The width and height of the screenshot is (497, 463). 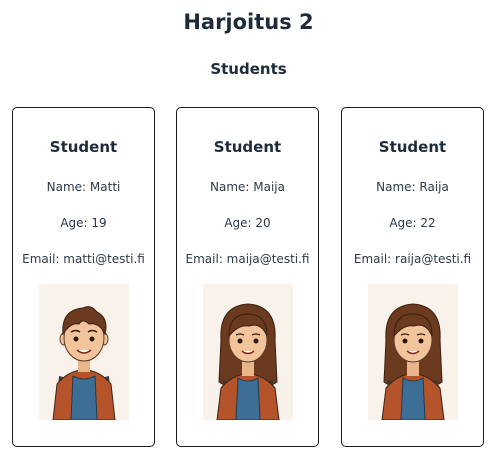 What do you see at coordinates (412, 187) in the screenshot?
I see `student-name: Name: Raija` at bounding box center [412, 187].